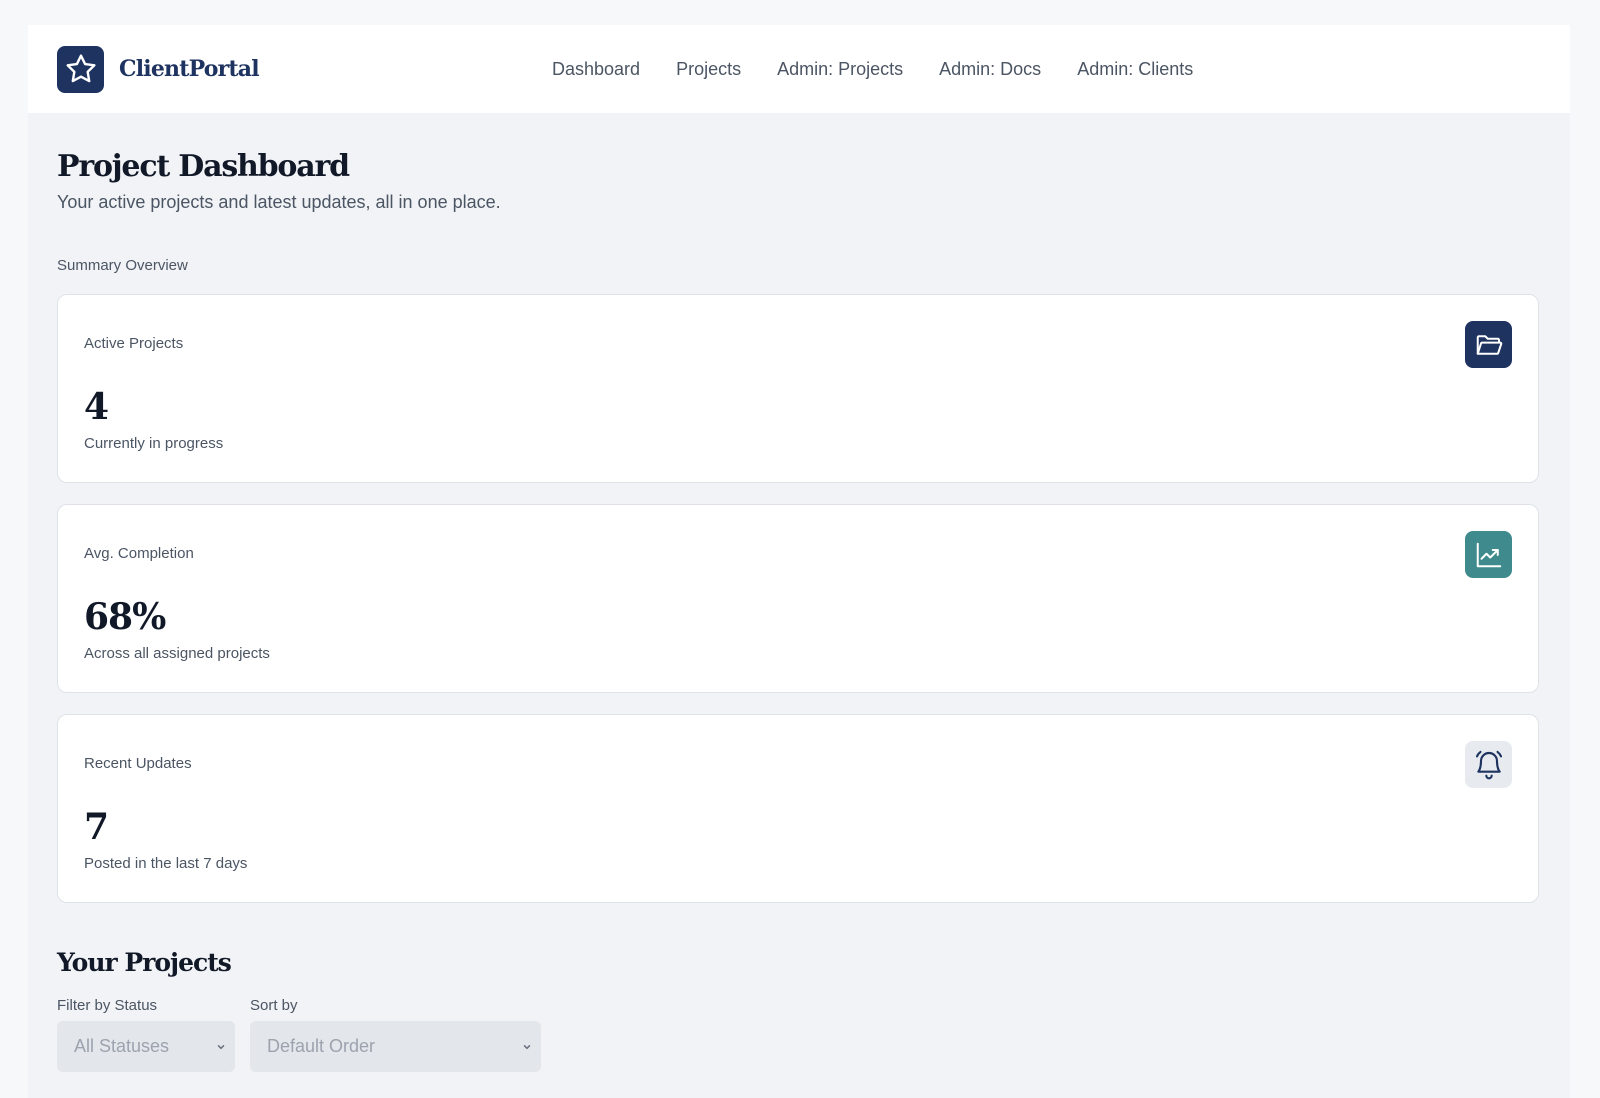 The image size is (1600, 1098). I want to click on nav-admin-docs: Admin: Docs, so click(990, 69).